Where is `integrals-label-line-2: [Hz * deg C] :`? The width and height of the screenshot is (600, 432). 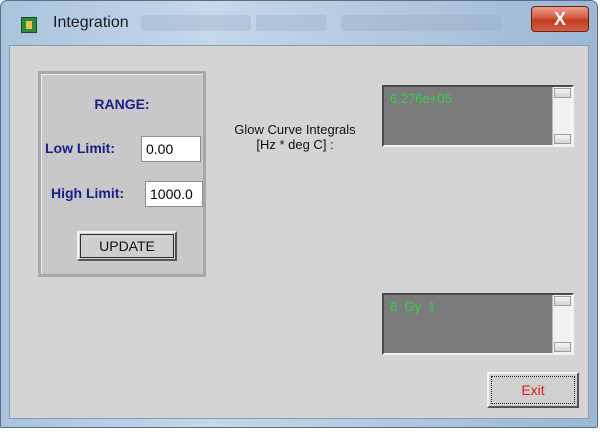
integrals-label-line-2: [Hz * deg C] : is located at coordinates (295, 144).